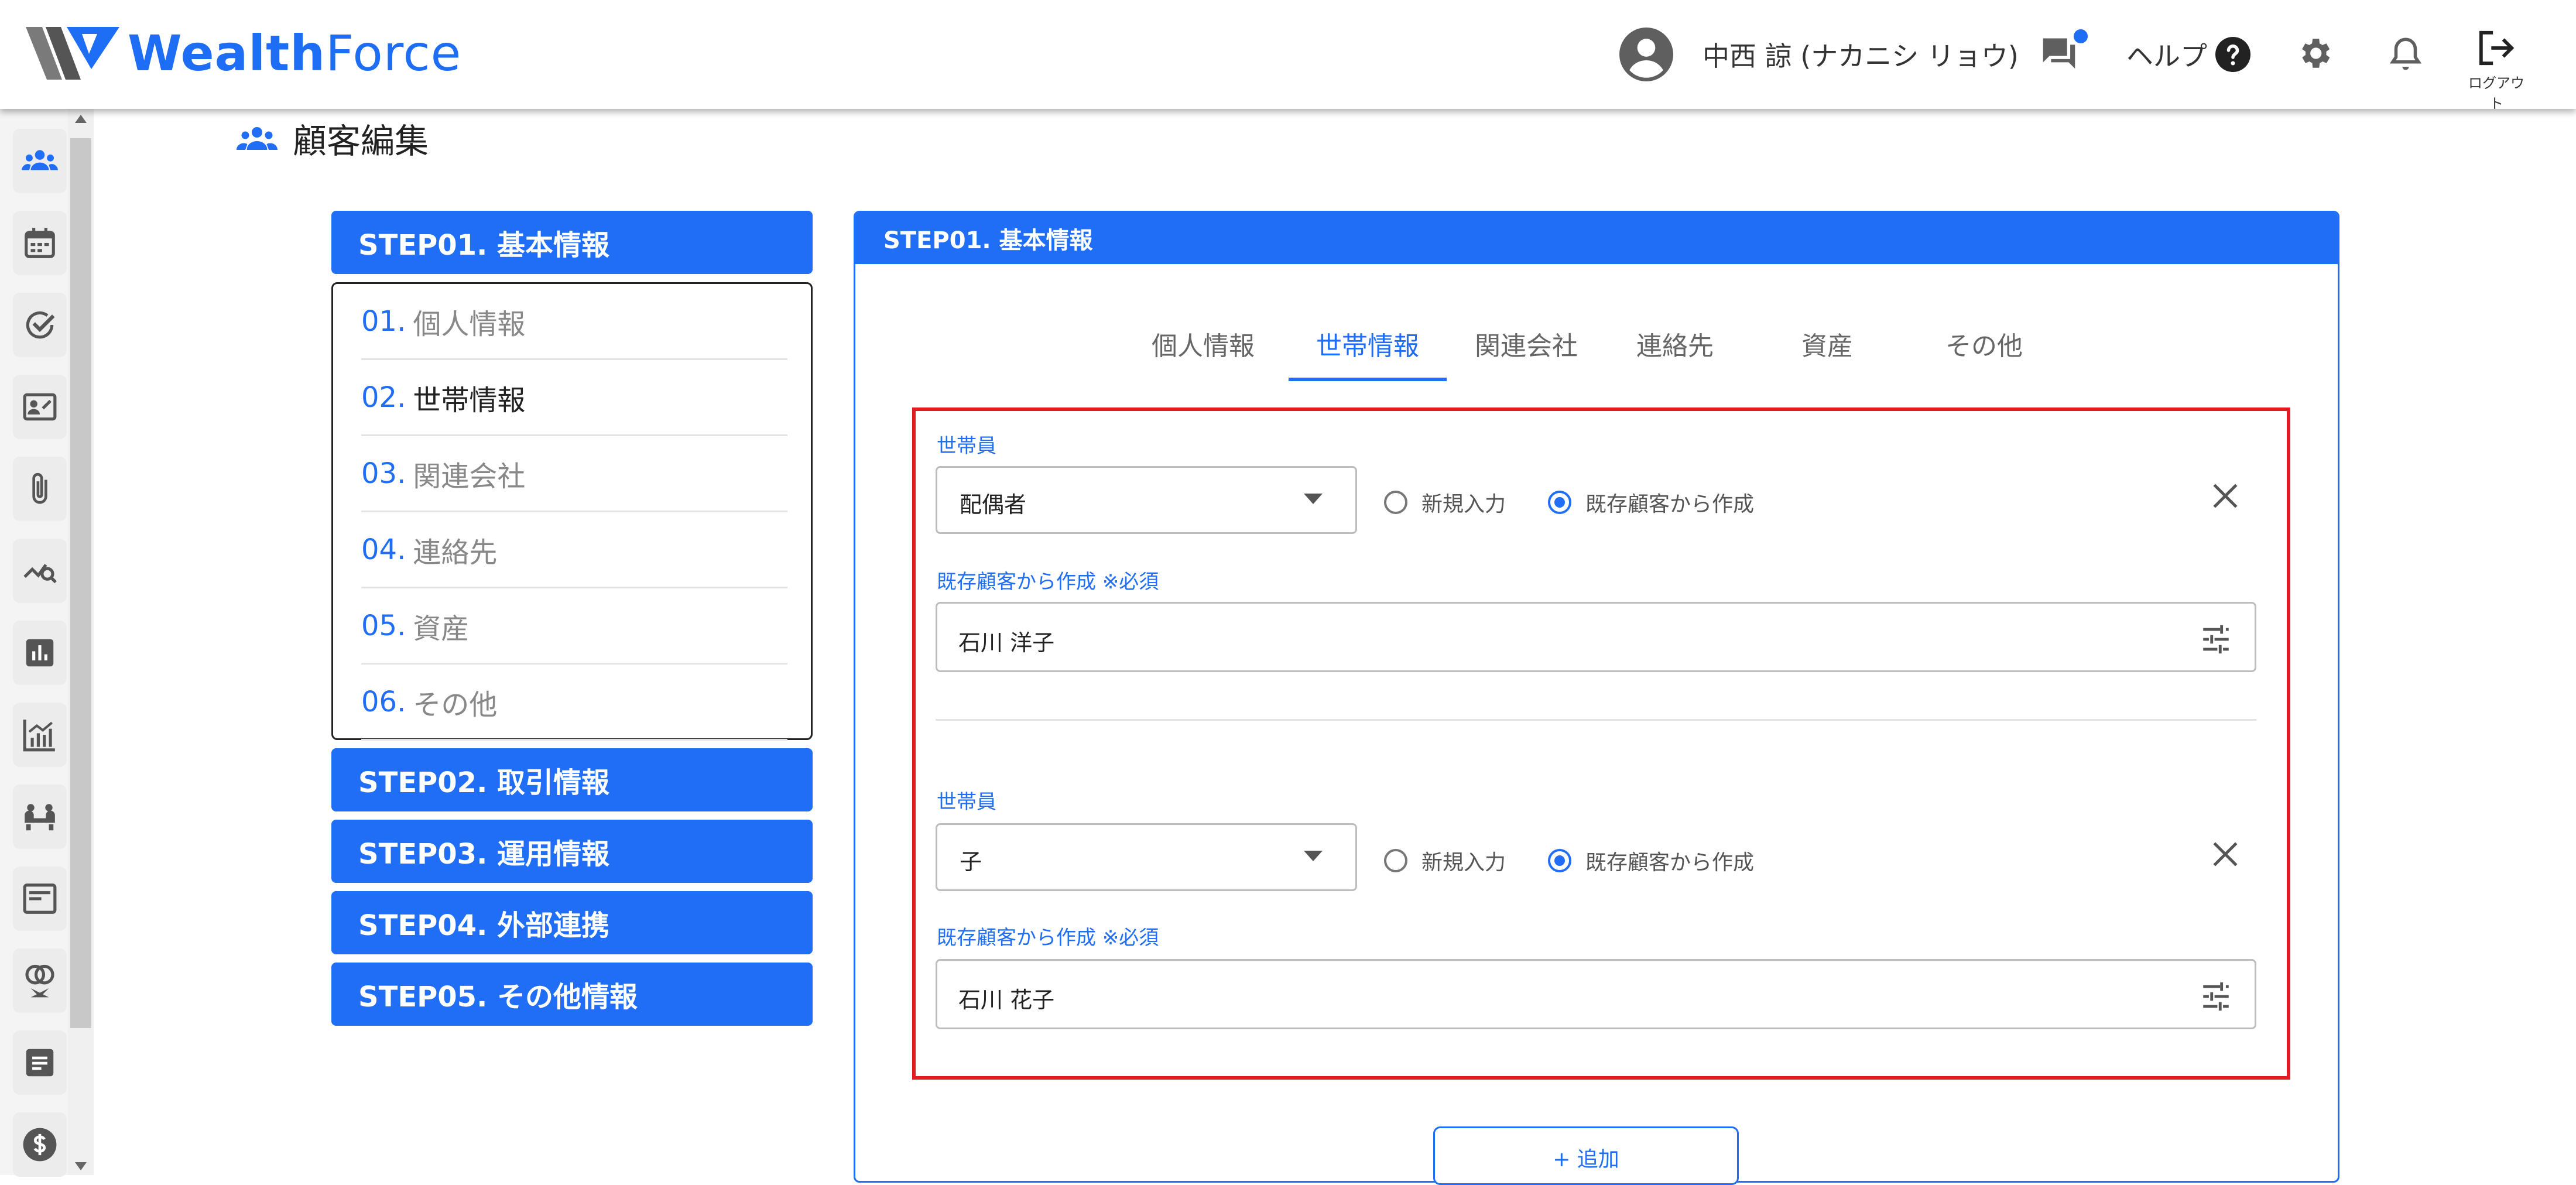 This screenshot has height=1185, width=2576. Describe the element at coordinates (574, 703) in the screenshot. I see `submenu-item-other: 06. その他` at that location.